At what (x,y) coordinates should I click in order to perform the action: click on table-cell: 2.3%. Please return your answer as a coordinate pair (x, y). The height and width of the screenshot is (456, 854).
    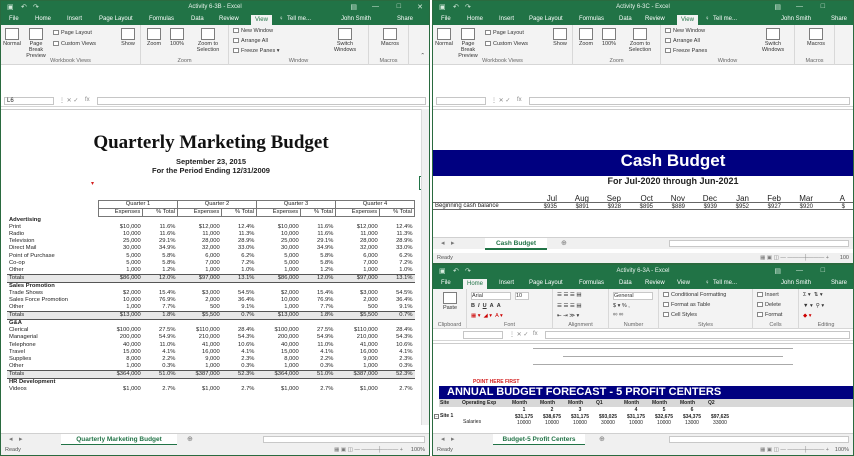
    Looking at the image, I should click on (397, 359).